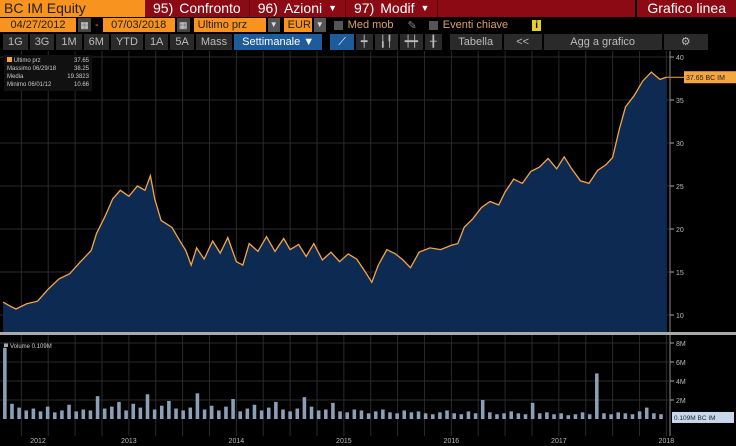 The image size is (736, 446). Describe the element at coordinates (681, 363) in the screenshot. I see `vol-tick-label: 6M` at that location.